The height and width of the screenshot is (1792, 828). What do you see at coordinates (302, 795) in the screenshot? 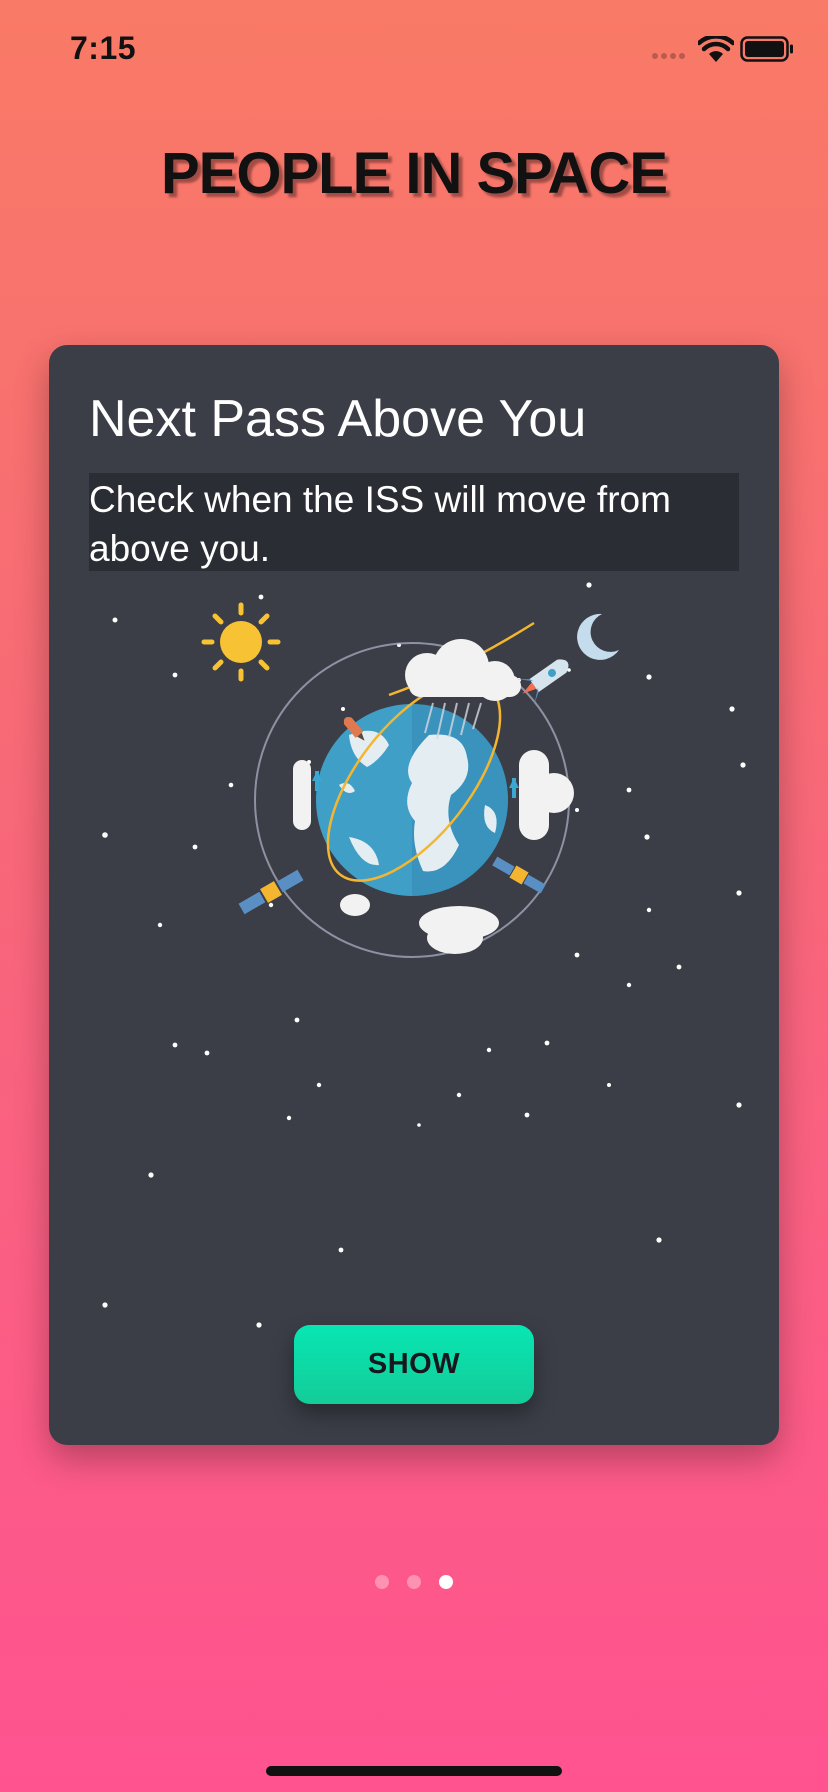
I see `left-cloud` at bounding box center [302, 795].